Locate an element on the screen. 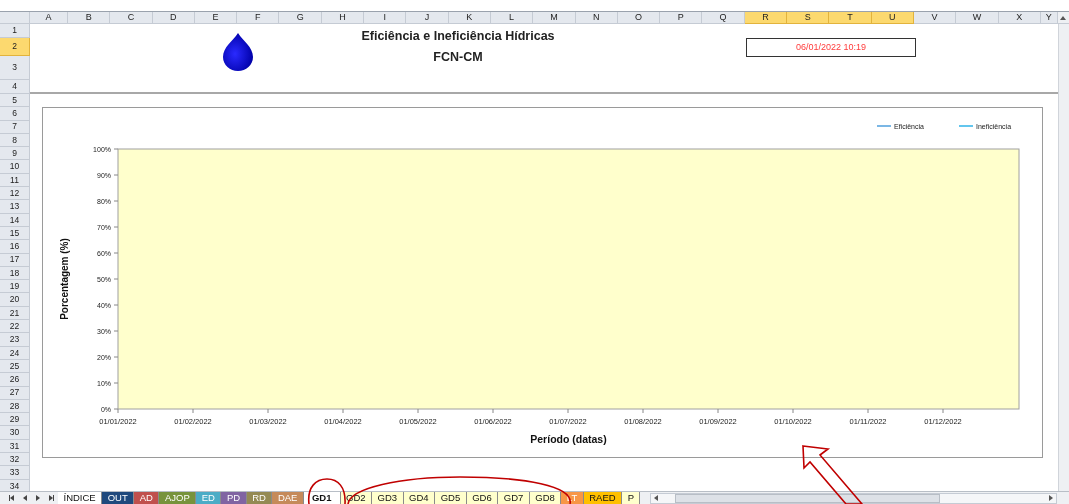 The height and width of the screenshot is (504, 1069). column-header: S is located at coordinates (808, 18).